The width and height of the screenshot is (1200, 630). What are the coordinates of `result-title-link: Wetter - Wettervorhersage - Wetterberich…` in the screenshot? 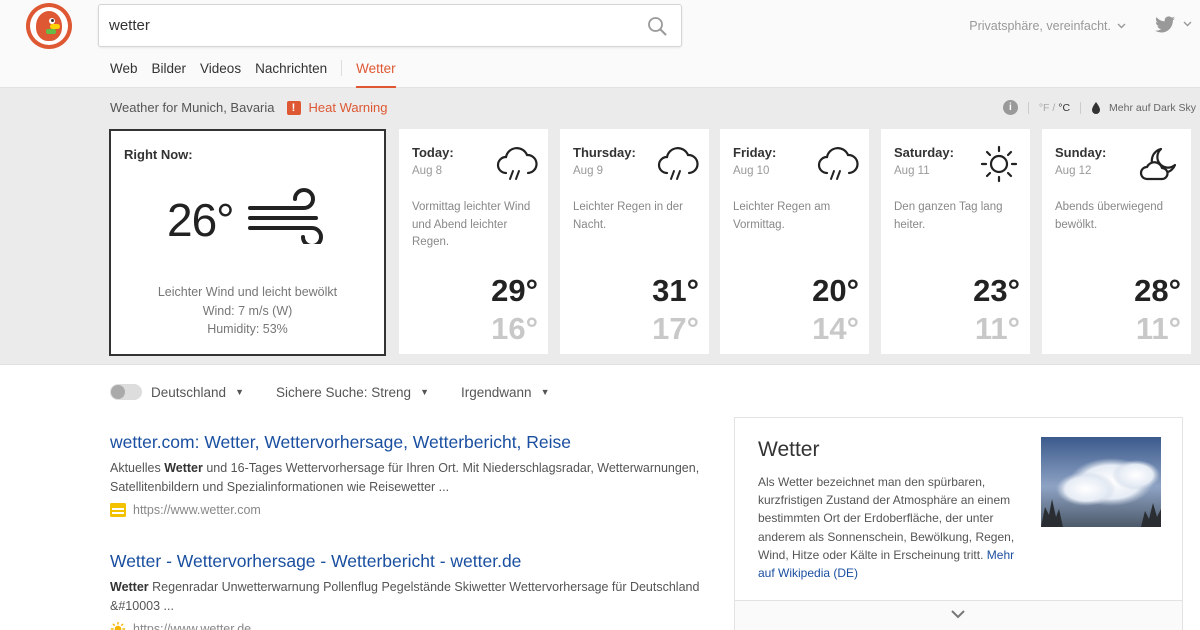 It's located at (410, 561).